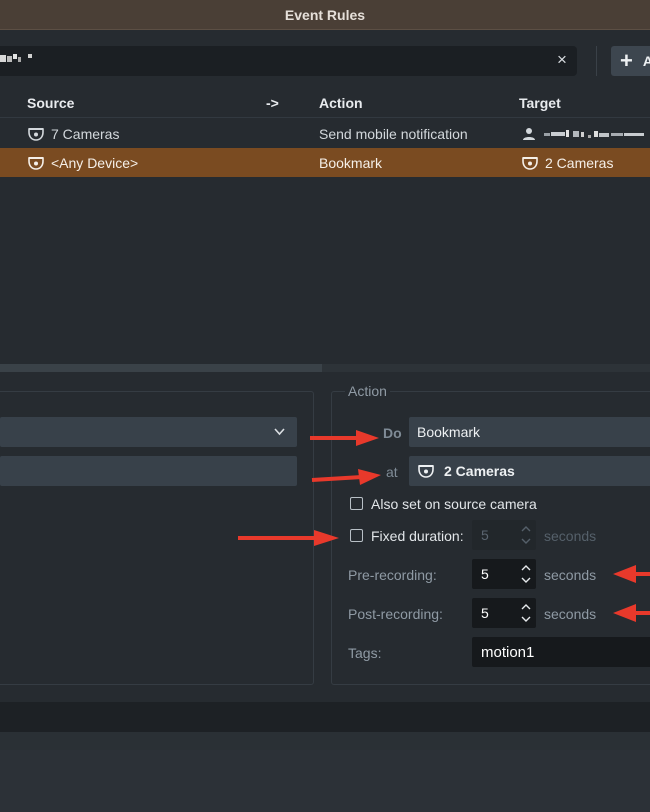 Image resolution: width=650 pixels, height=812 pixels. I want to click on post-recording-label: Post-recording:, so click(395, 614).